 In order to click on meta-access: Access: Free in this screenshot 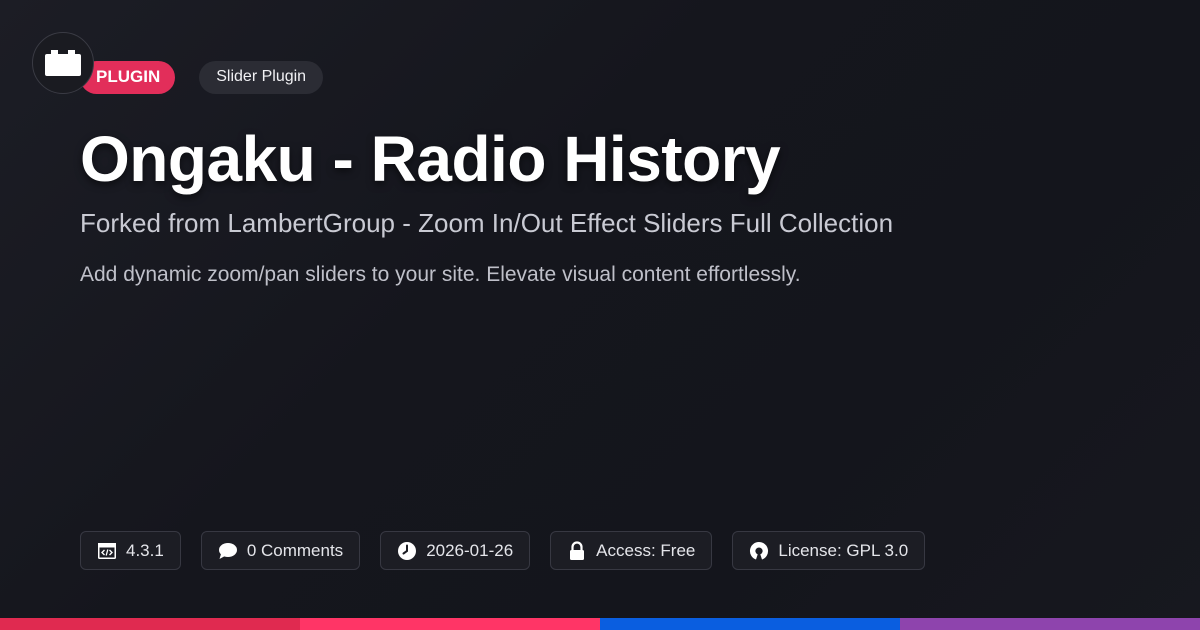, I will do `click(631, 550)`.